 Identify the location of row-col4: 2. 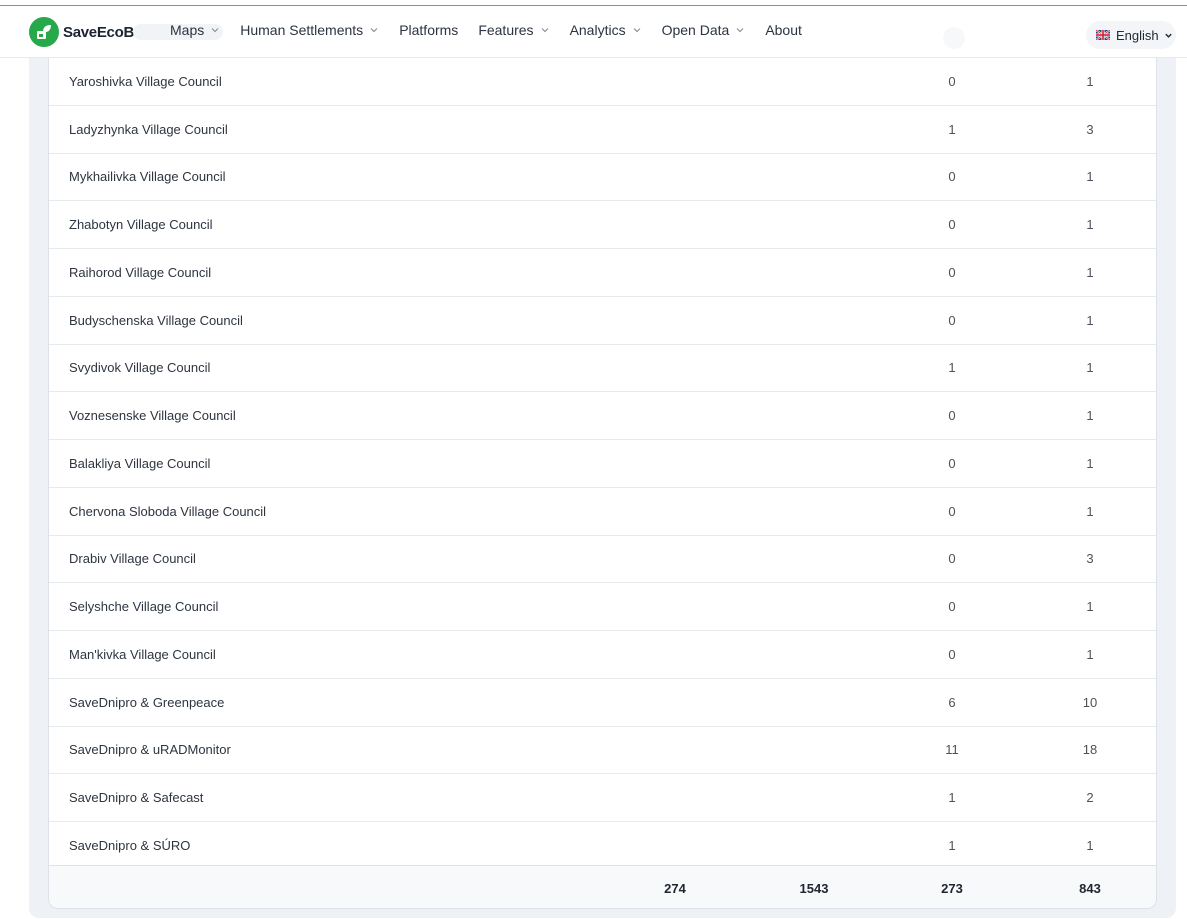
(1090, 798).